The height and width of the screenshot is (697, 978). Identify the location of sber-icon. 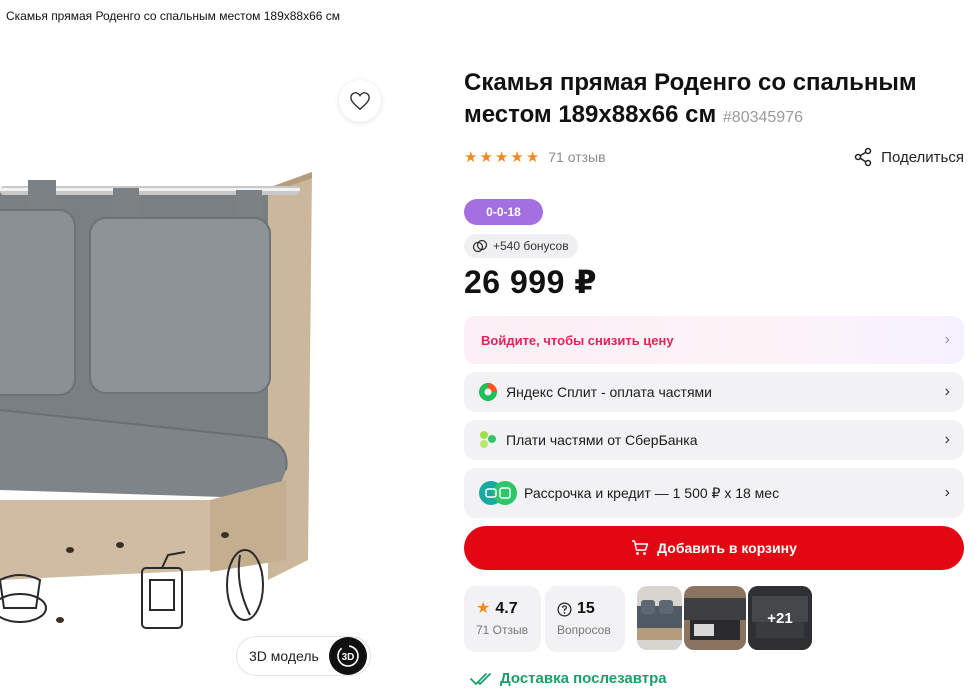
(488, 439).